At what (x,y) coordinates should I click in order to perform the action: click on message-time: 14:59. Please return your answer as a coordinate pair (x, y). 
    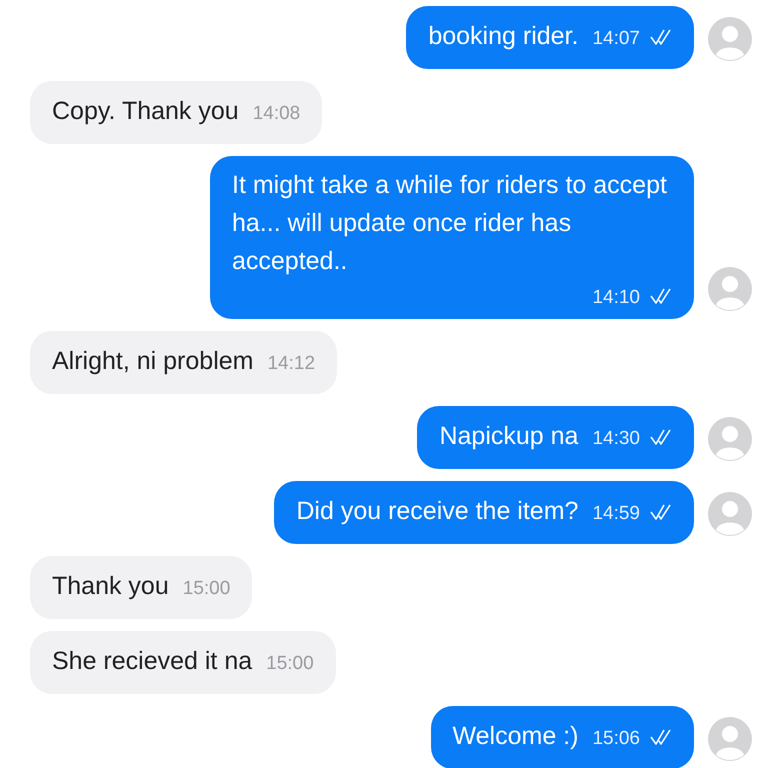
    Looking at the image, I should click on (616, 513).